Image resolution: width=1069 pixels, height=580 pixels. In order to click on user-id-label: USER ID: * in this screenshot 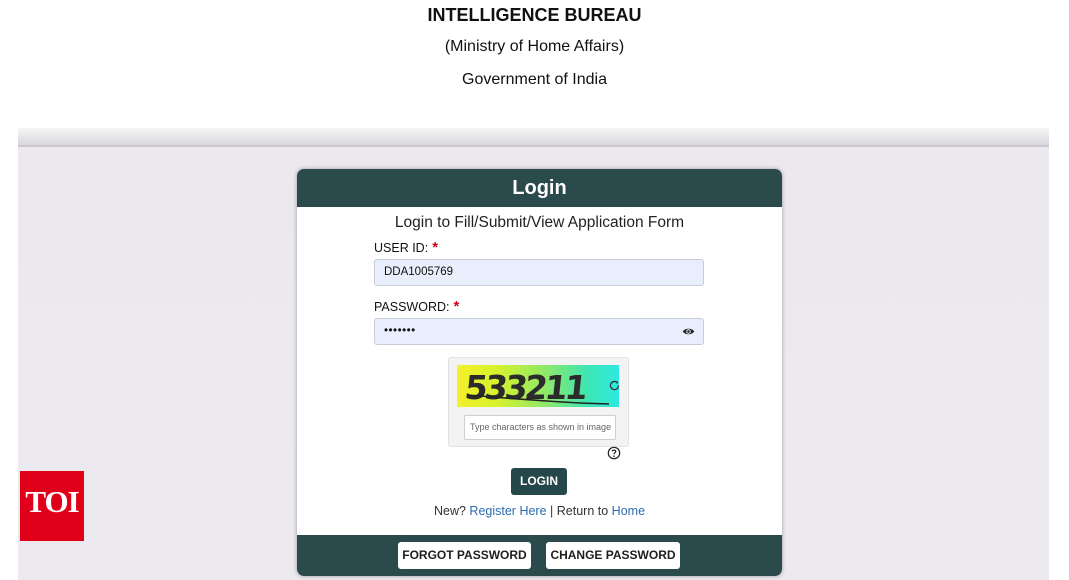, I will do `click(406, 247)`.